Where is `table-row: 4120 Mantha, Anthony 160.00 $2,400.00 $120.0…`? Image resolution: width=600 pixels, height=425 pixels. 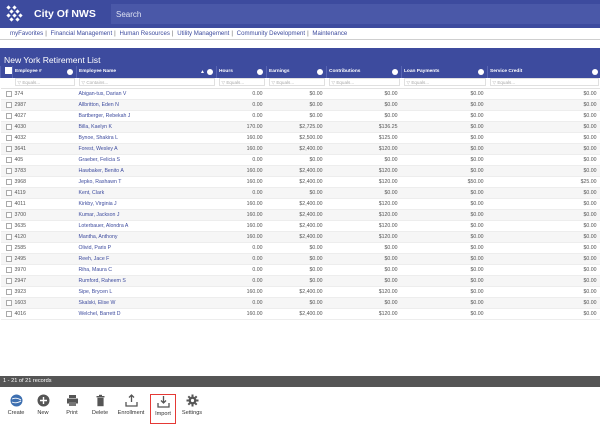 table-row: 4120 Mantha, Anthony 160.00 $2,400.00 $120.0… is located at coordinates (300, 237).